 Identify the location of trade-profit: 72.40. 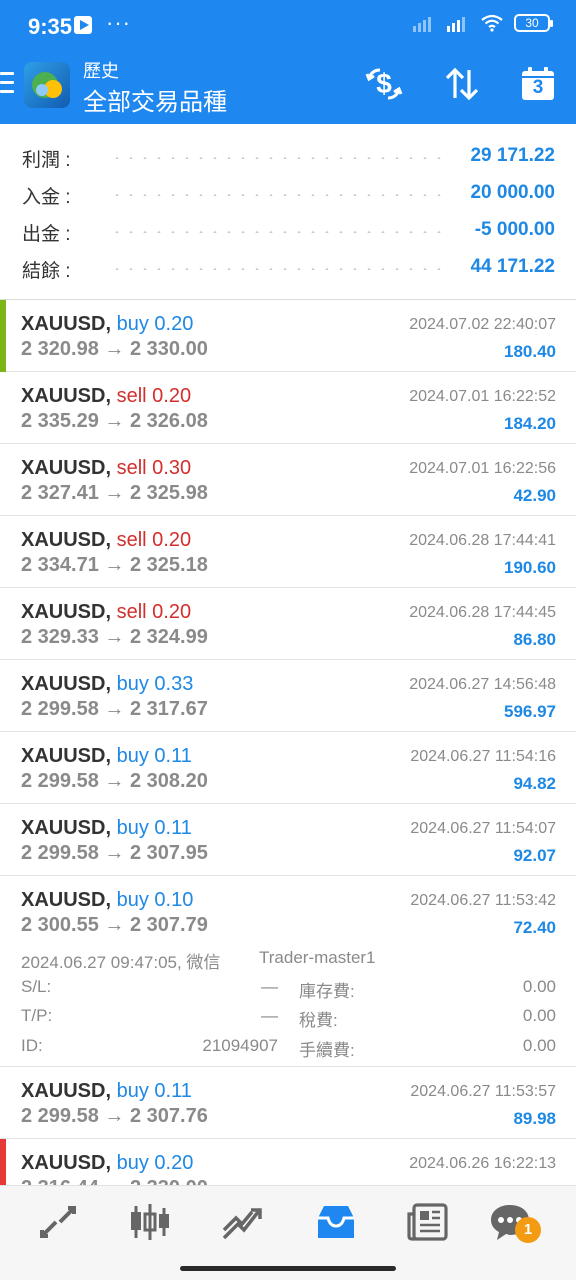
(534, 927).